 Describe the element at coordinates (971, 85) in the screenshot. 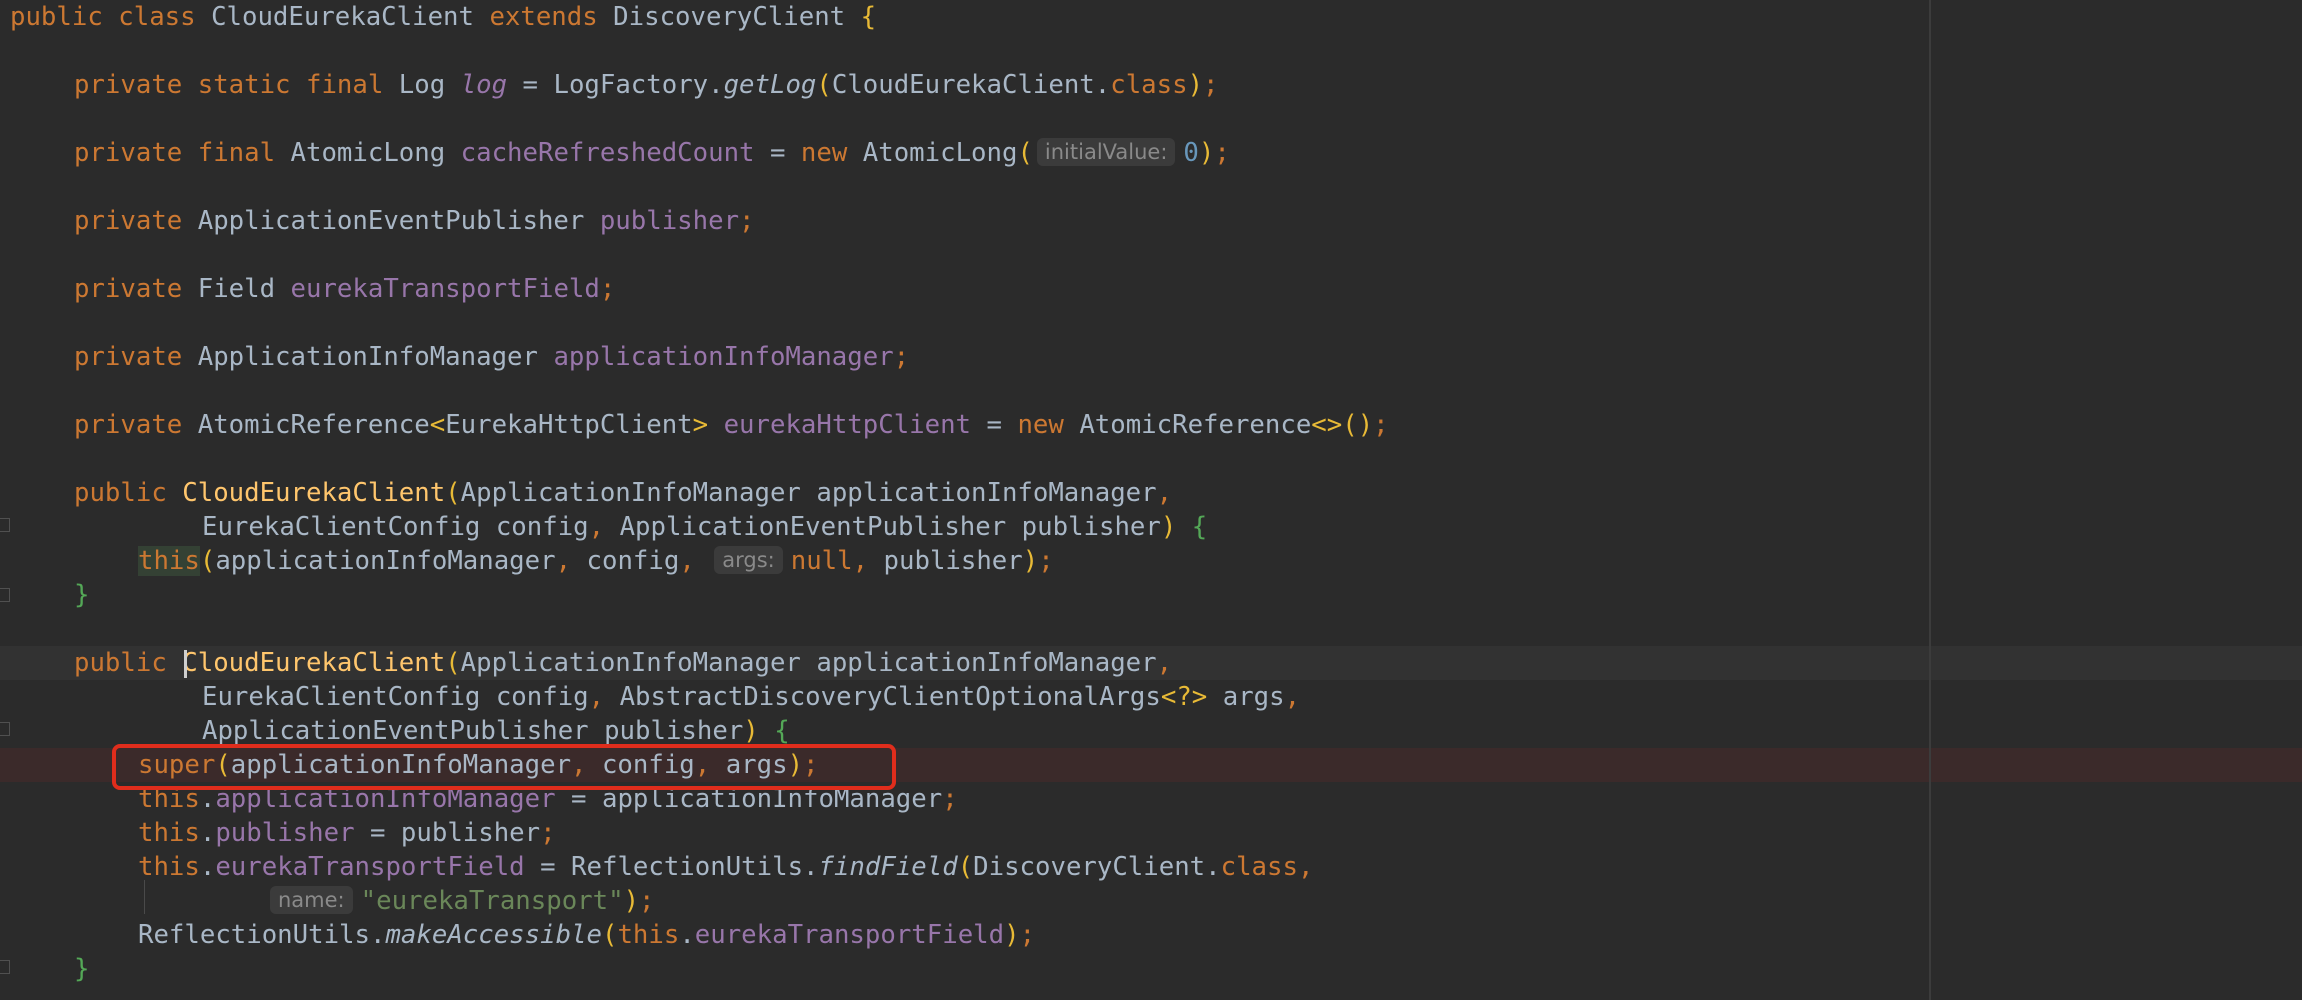

I see `code-token: CloudEurekaClient.` at that location.